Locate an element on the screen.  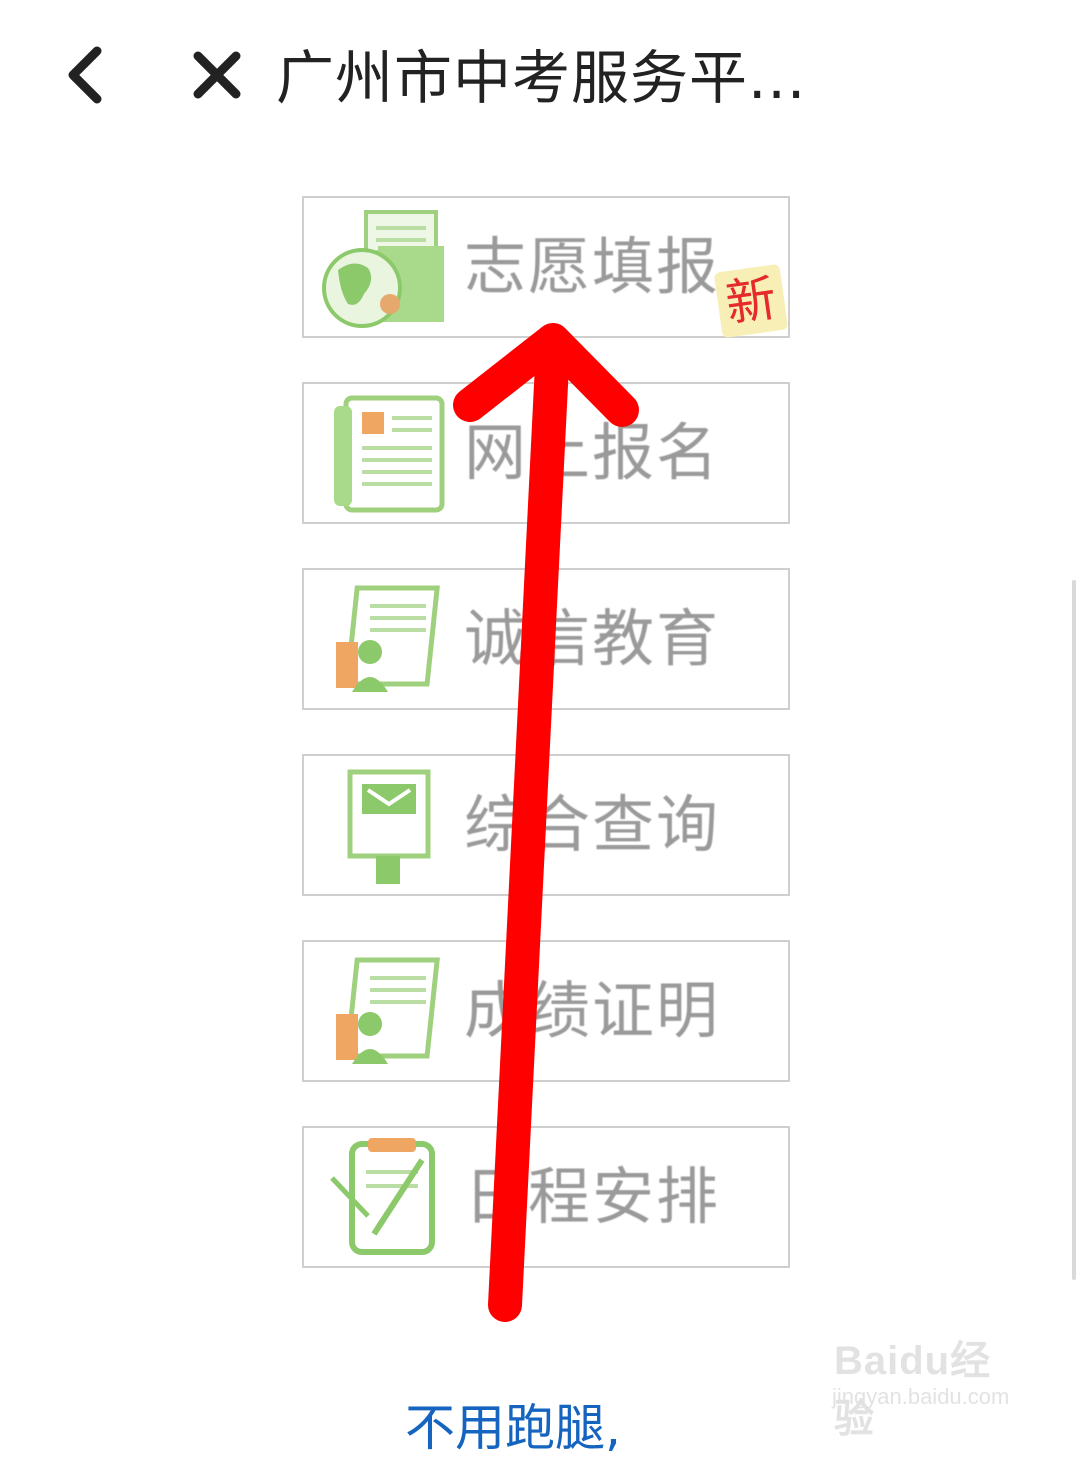
menu-item-volunteer-application: 志愿填报 新 is located at coordinates (546, 267).